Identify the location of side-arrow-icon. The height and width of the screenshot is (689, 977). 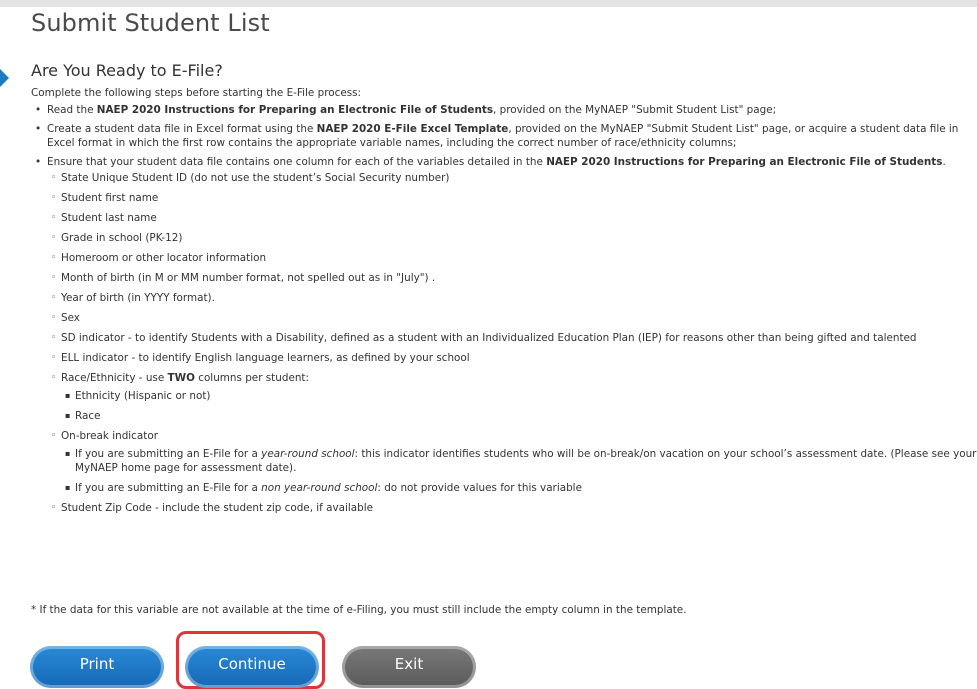
(4, 78).